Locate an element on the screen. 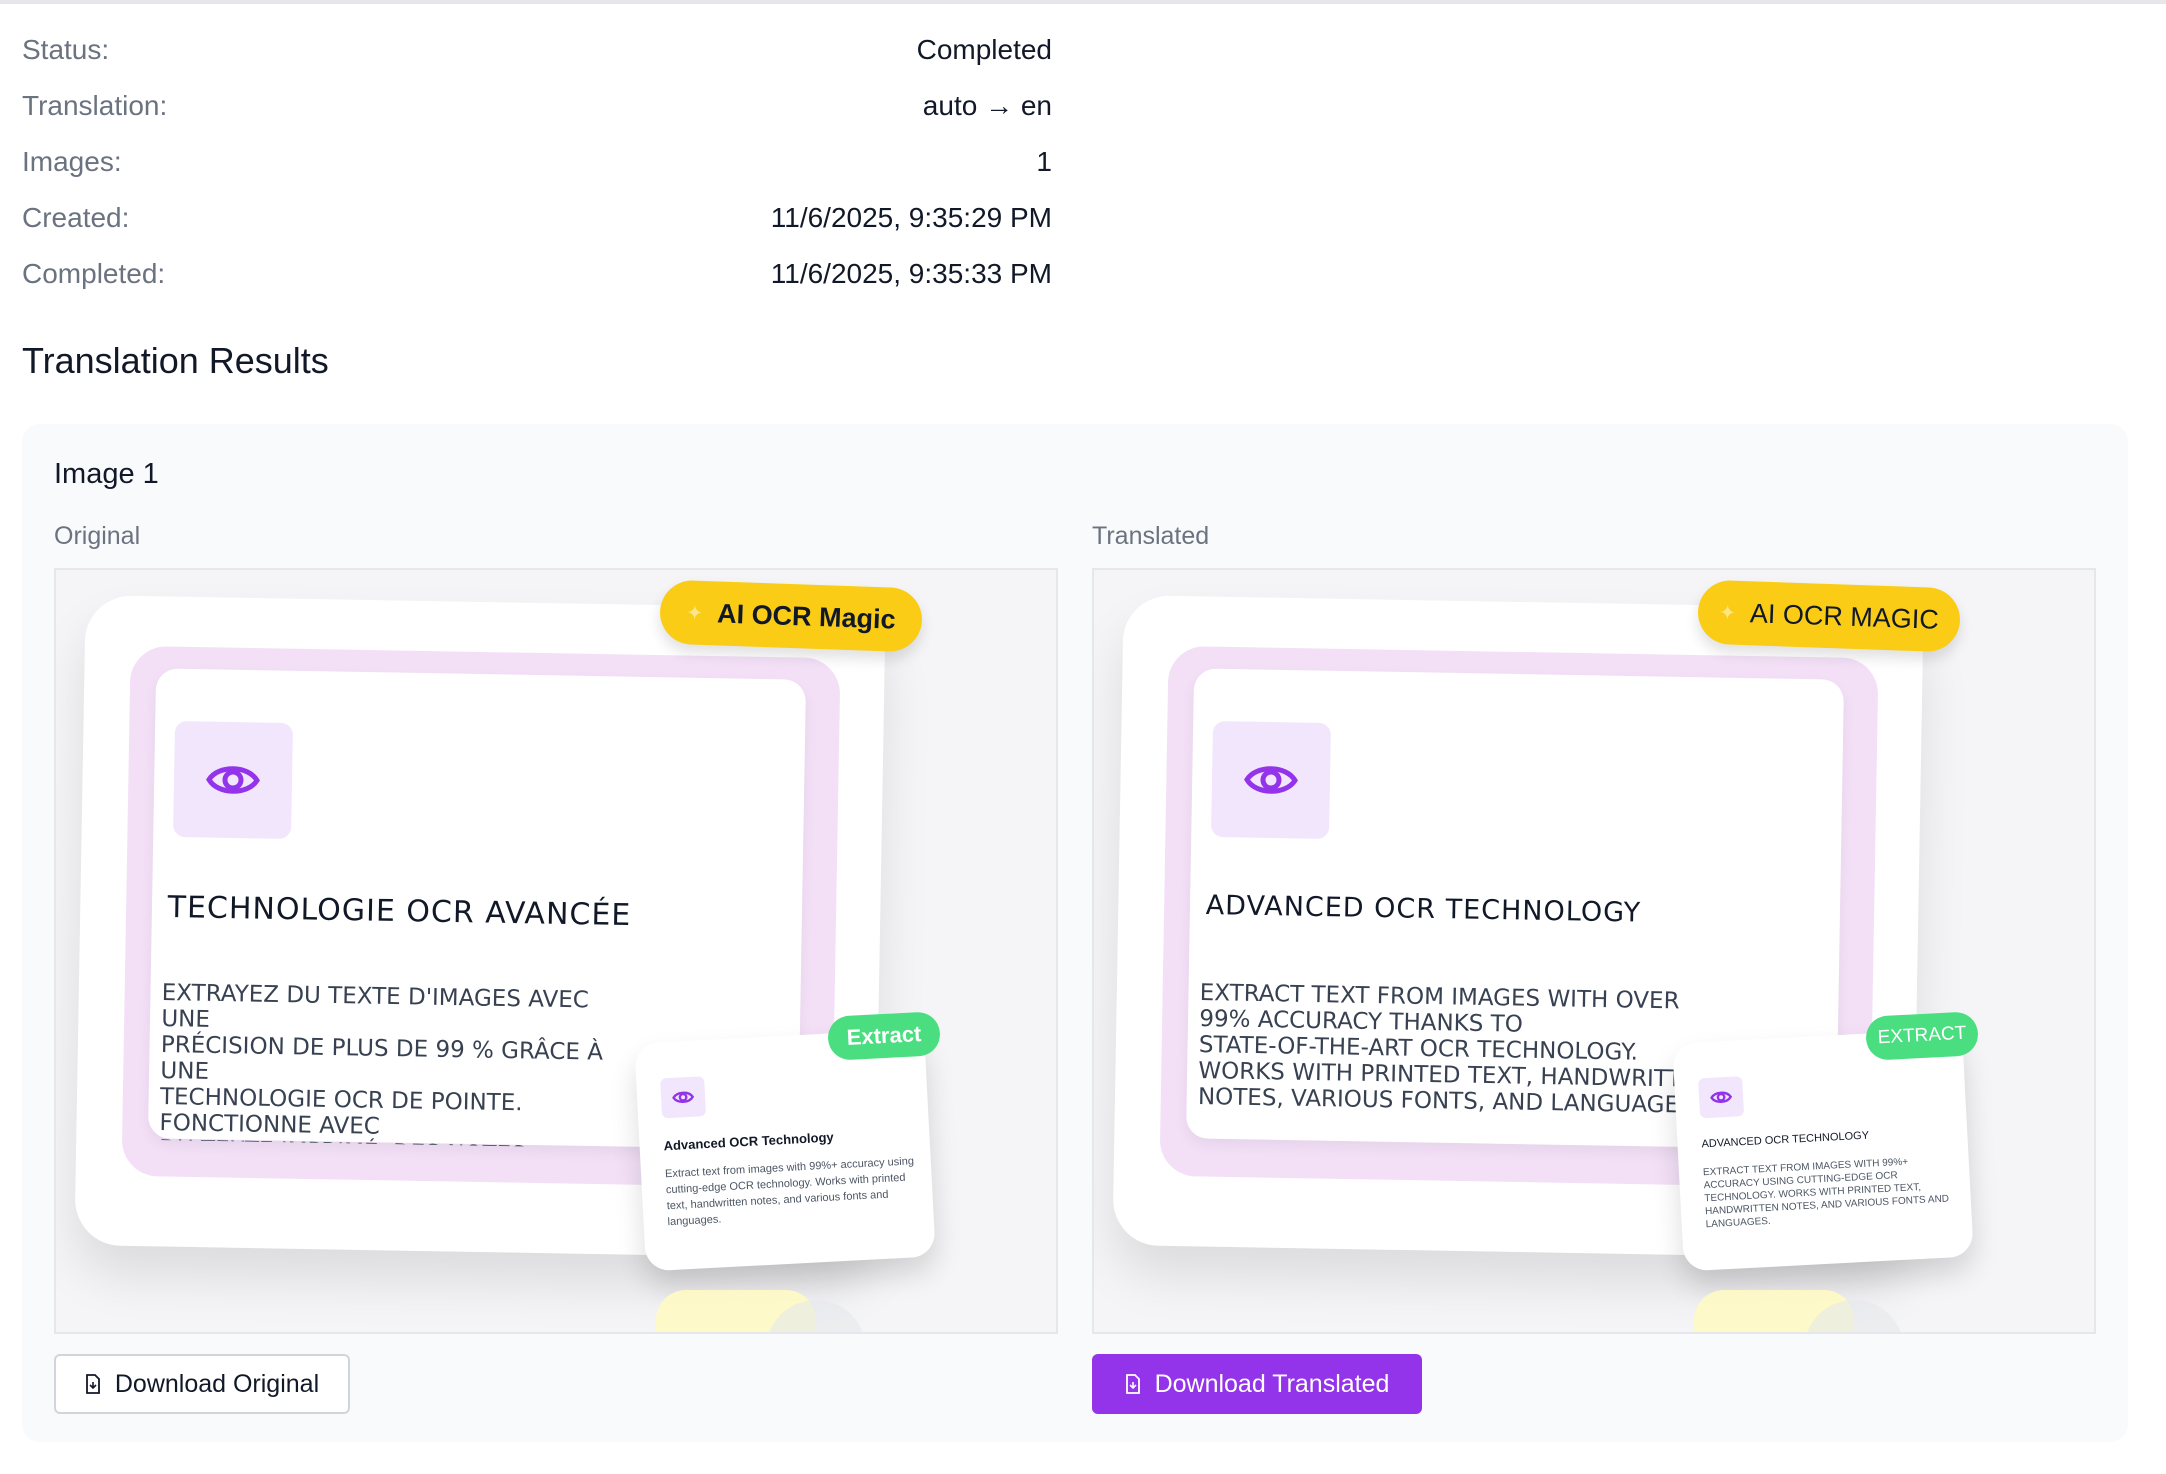 The width and height of the screenshot is (2166, 1474). images-label: Images: is located at coordinates (72, 161).